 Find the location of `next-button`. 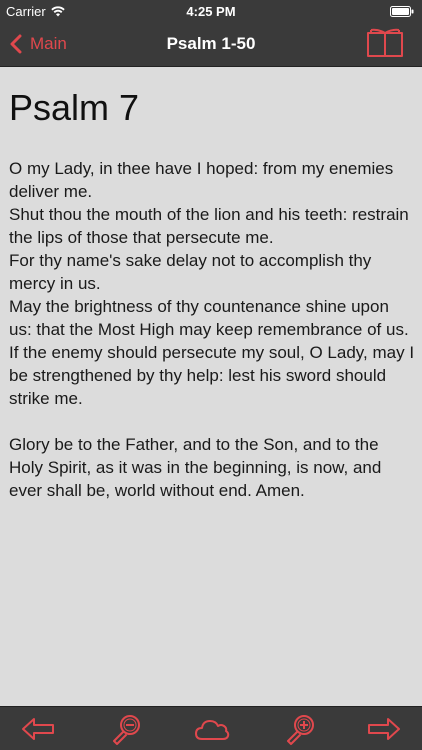

next-button is located at coordinates (384, 729).